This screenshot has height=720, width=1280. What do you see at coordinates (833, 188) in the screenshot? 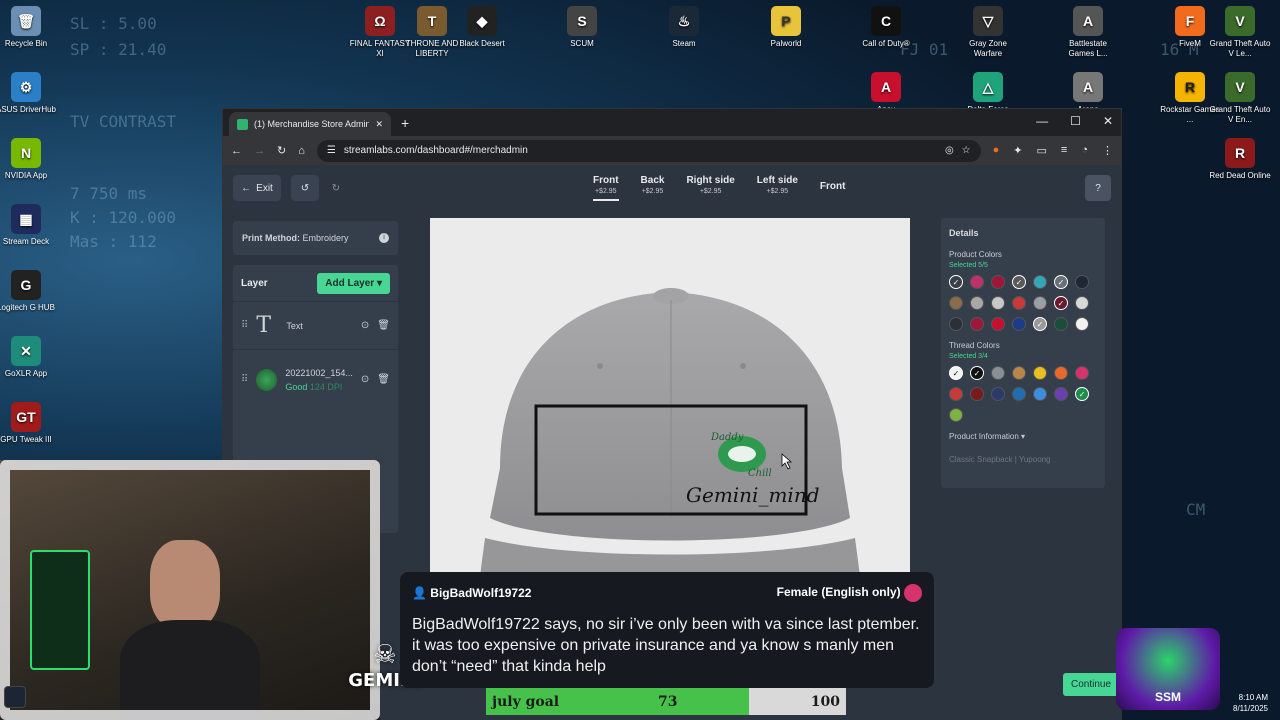
I see `tab-front-2: Front` at bounding box center [833, 188].